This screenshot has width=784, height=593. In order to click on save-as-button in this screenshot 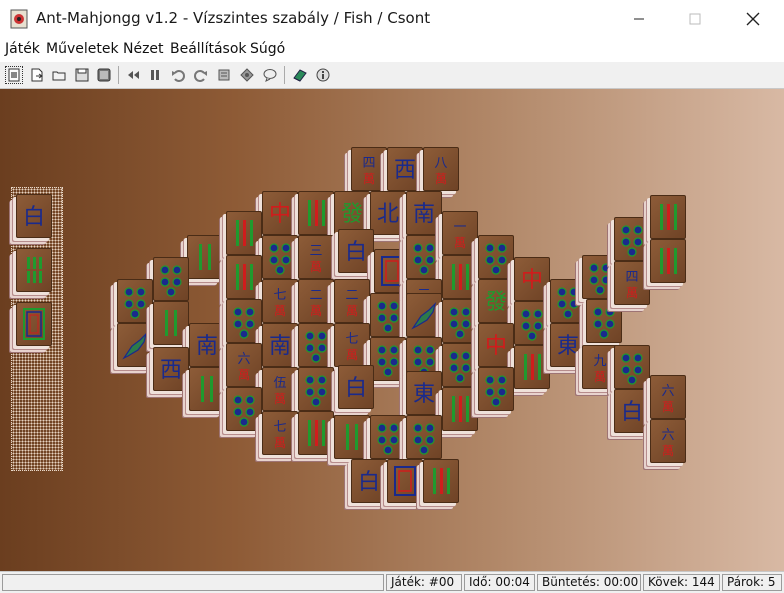, I will do `click(104, 75)`.